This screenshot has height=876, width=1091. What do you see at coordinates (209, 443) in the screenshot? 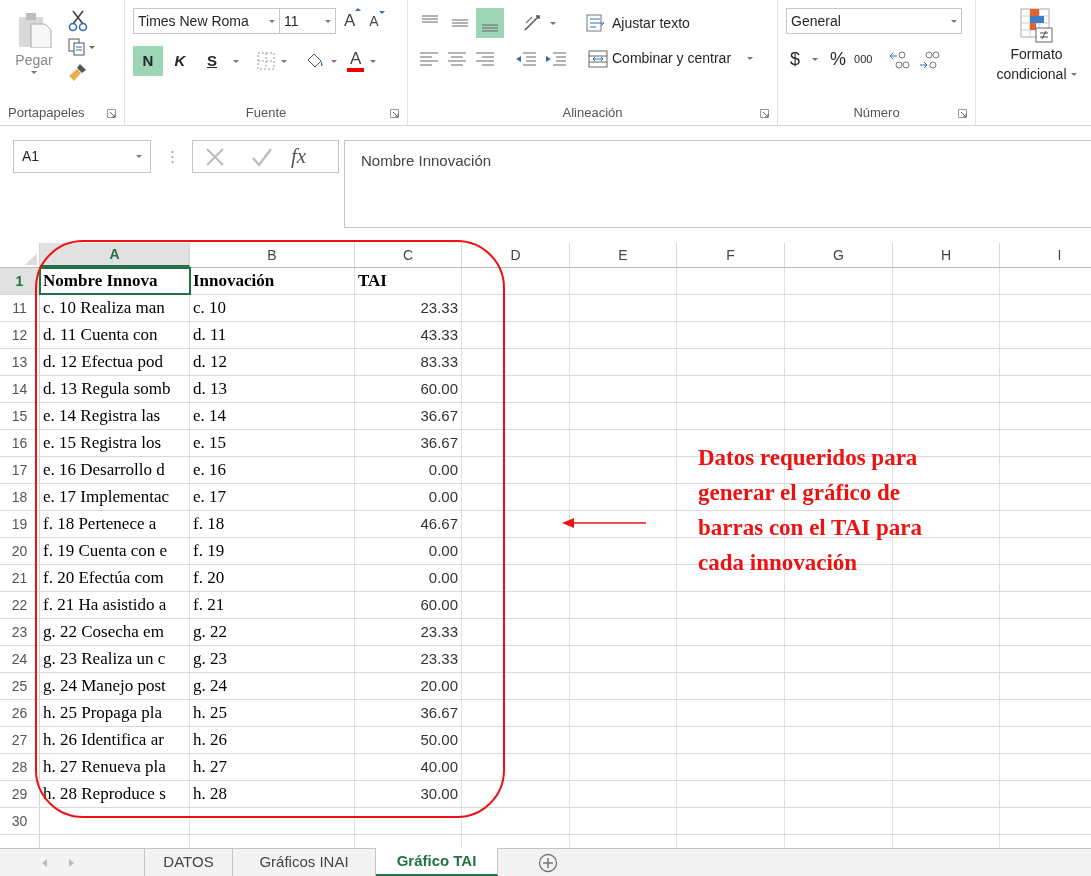
I see `table-cell-text: e. 15` at bounding box center [209, 443].